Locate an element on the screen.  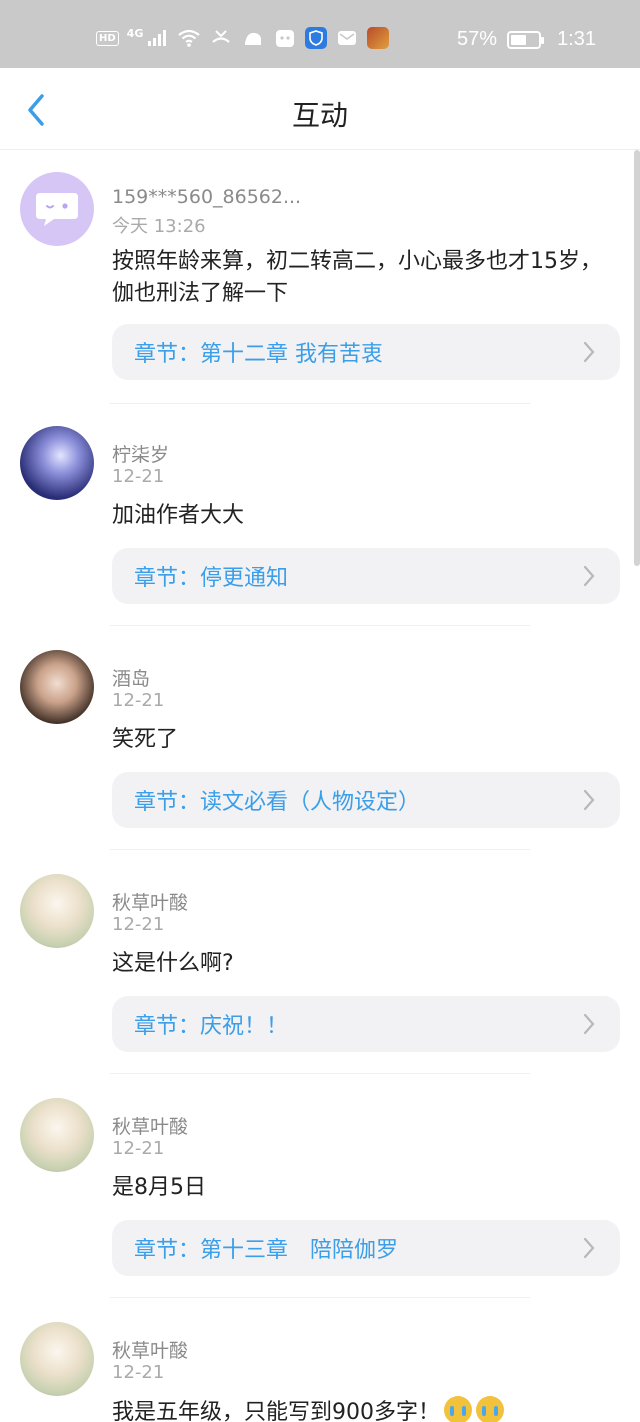
chapter-link: 章节：读文必看（人物设定） is located at coordinates (366, 800).